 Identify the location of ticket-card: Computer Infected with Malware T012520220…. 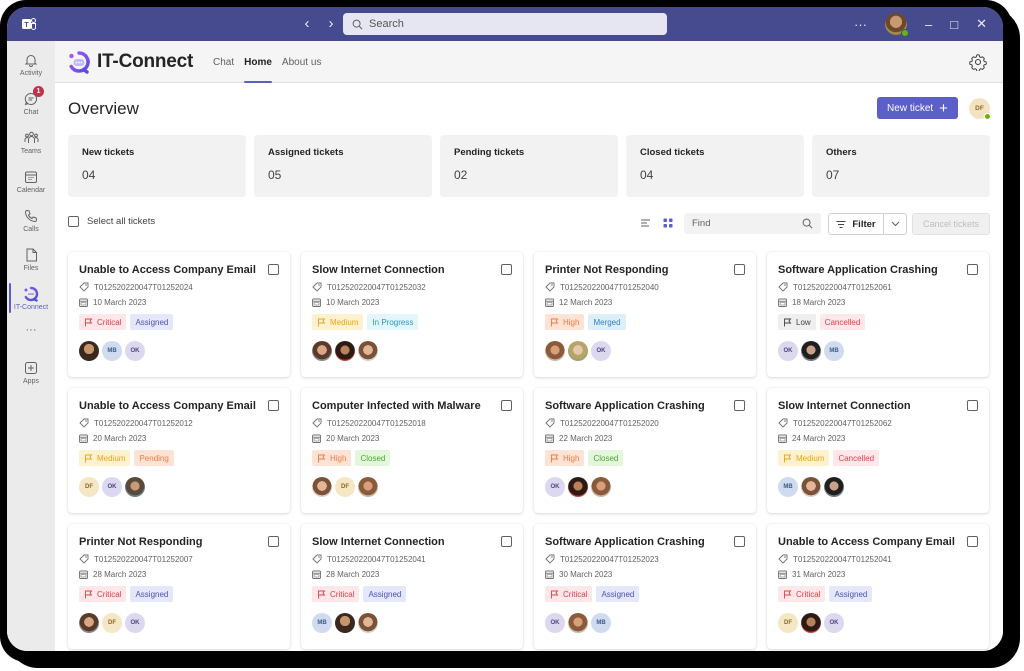
(412, 450).